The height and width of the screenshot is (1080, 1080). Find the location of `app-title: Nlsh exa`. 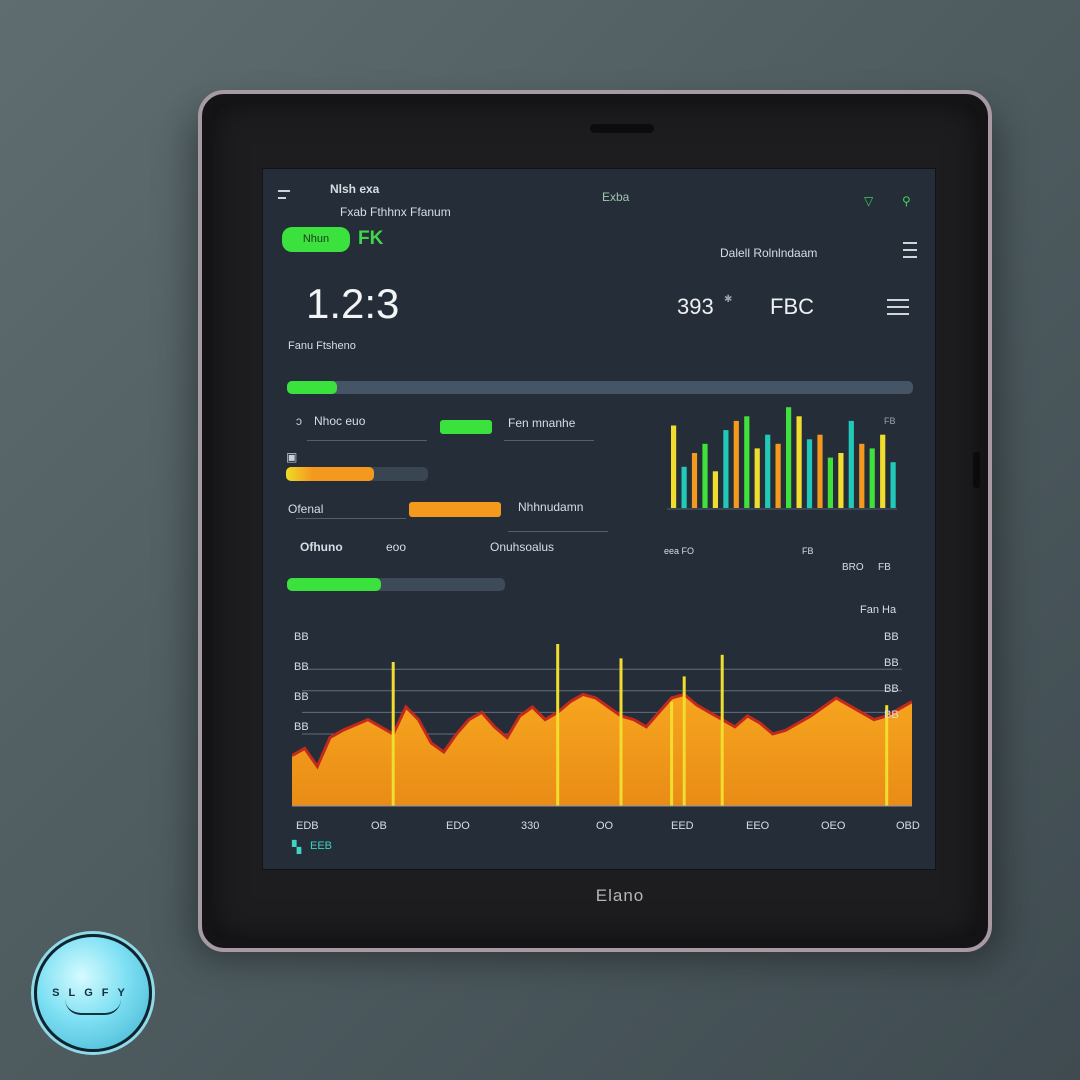

app-title: Nlsh exa is located at coordinates (355, 189).